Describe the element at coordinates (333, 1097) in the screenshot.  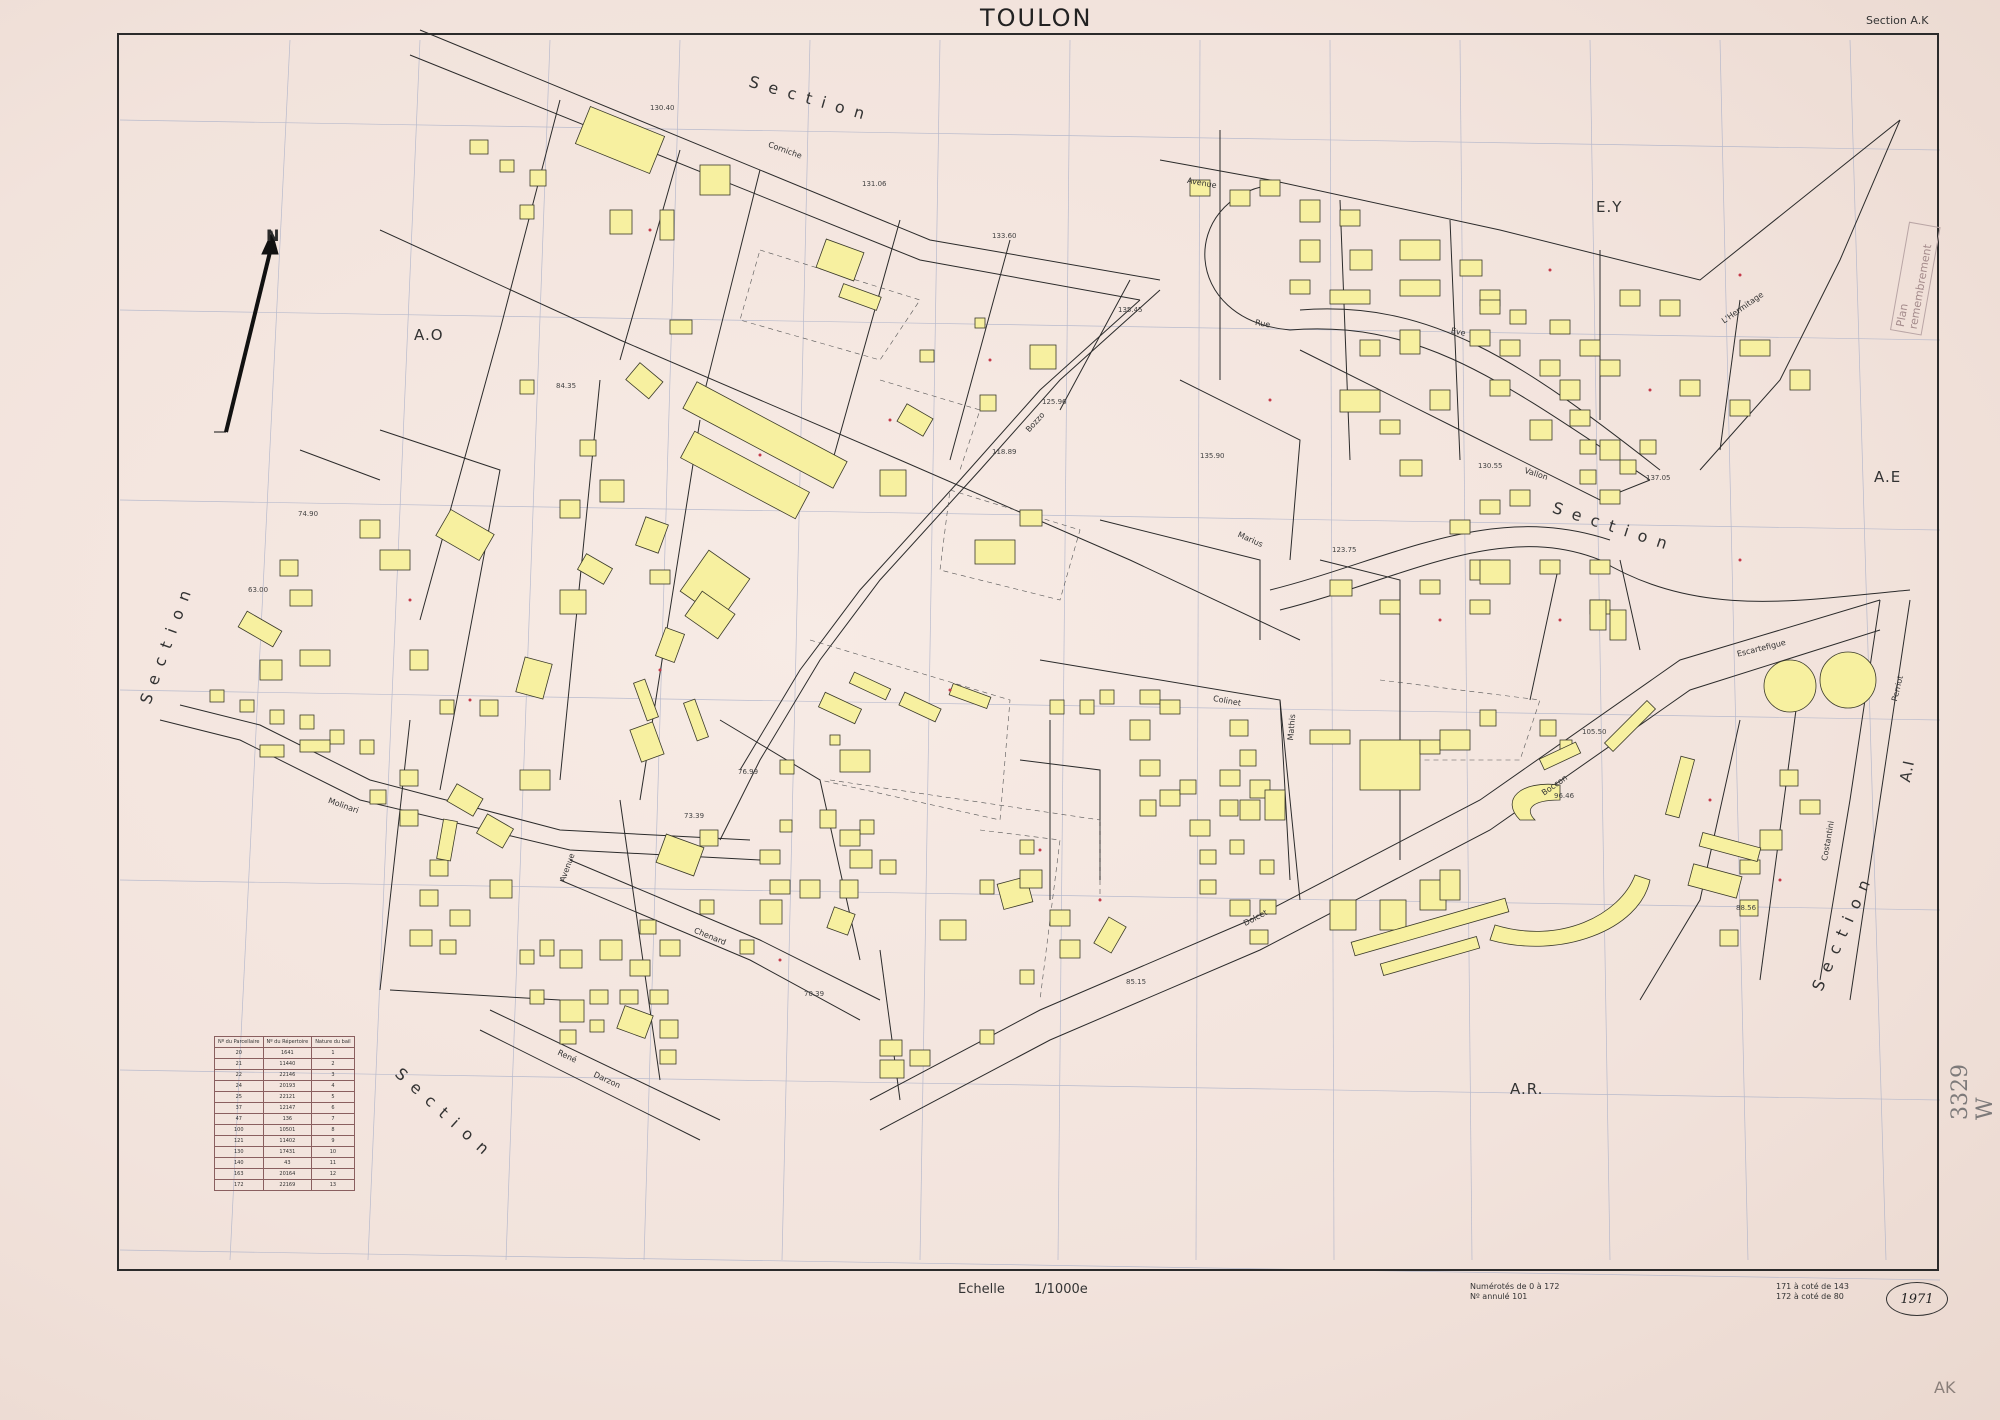
I see `table-cell: 5` at that location.